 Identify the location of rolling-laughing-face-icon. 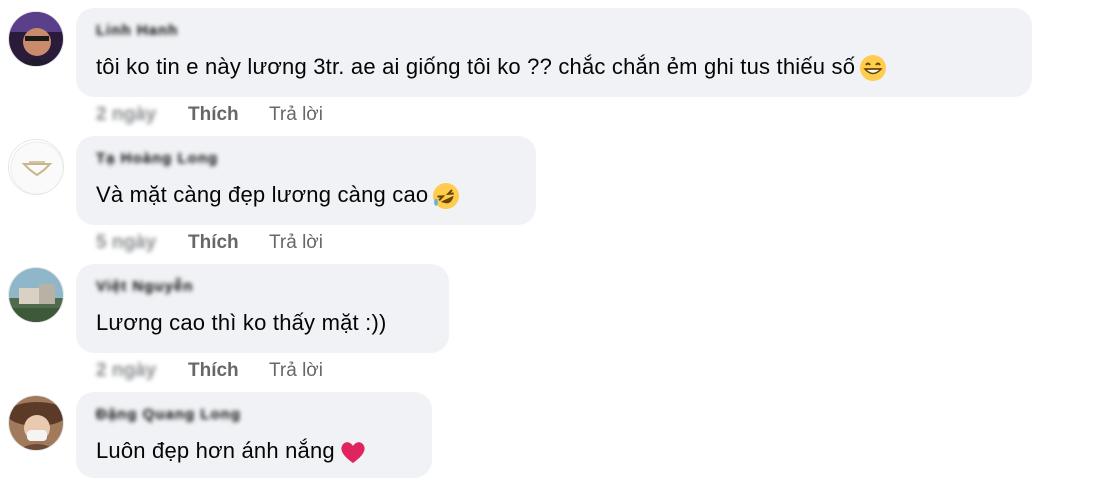
(446, 196).